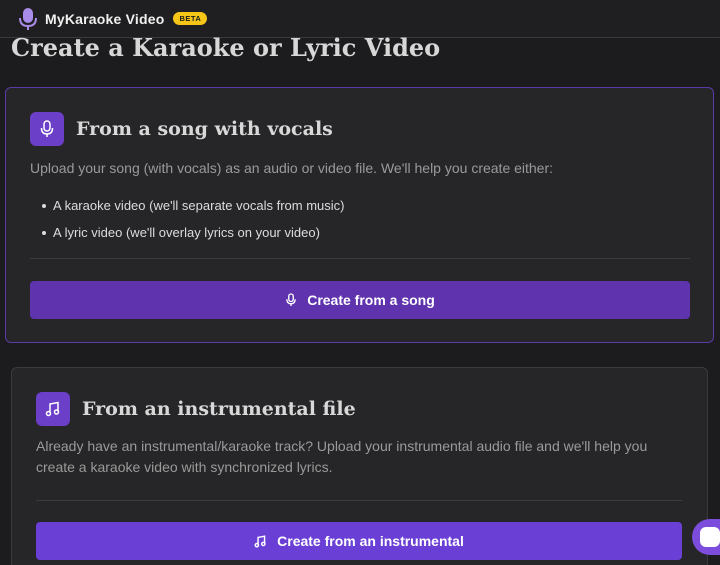 This screenshot has width=720, height=565. I want to click on card-header: From an instrumental file, so click(196, 409).